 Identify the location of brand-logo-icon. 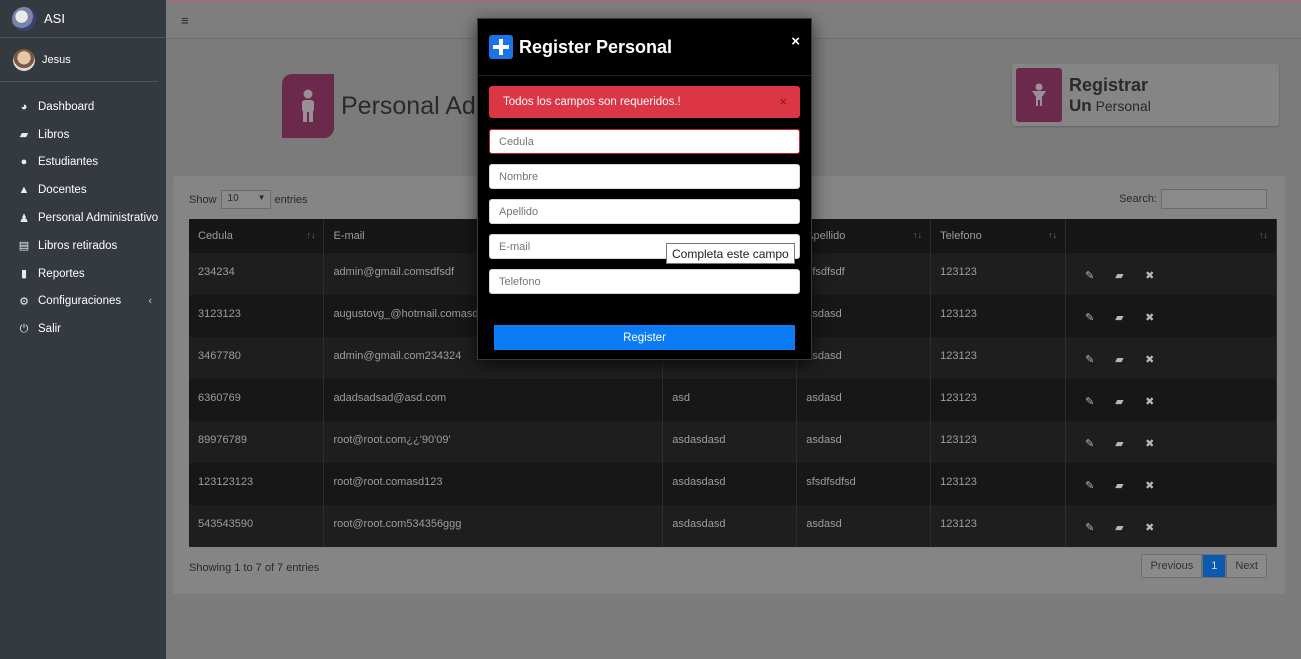
(24, 18).